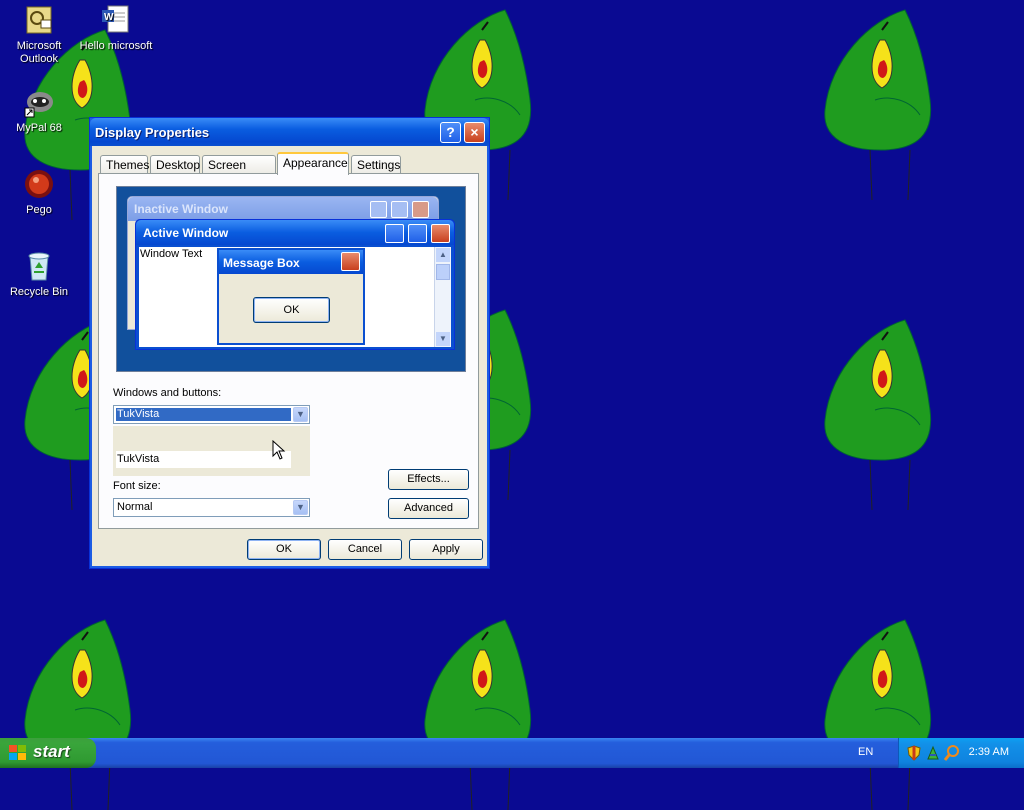 The image size is (1024, 810). What do you see at coordinates (512, 753) in the screenshot?
I see `taskbar: start EN 2:39 AM` at bounding box center [512, 753].